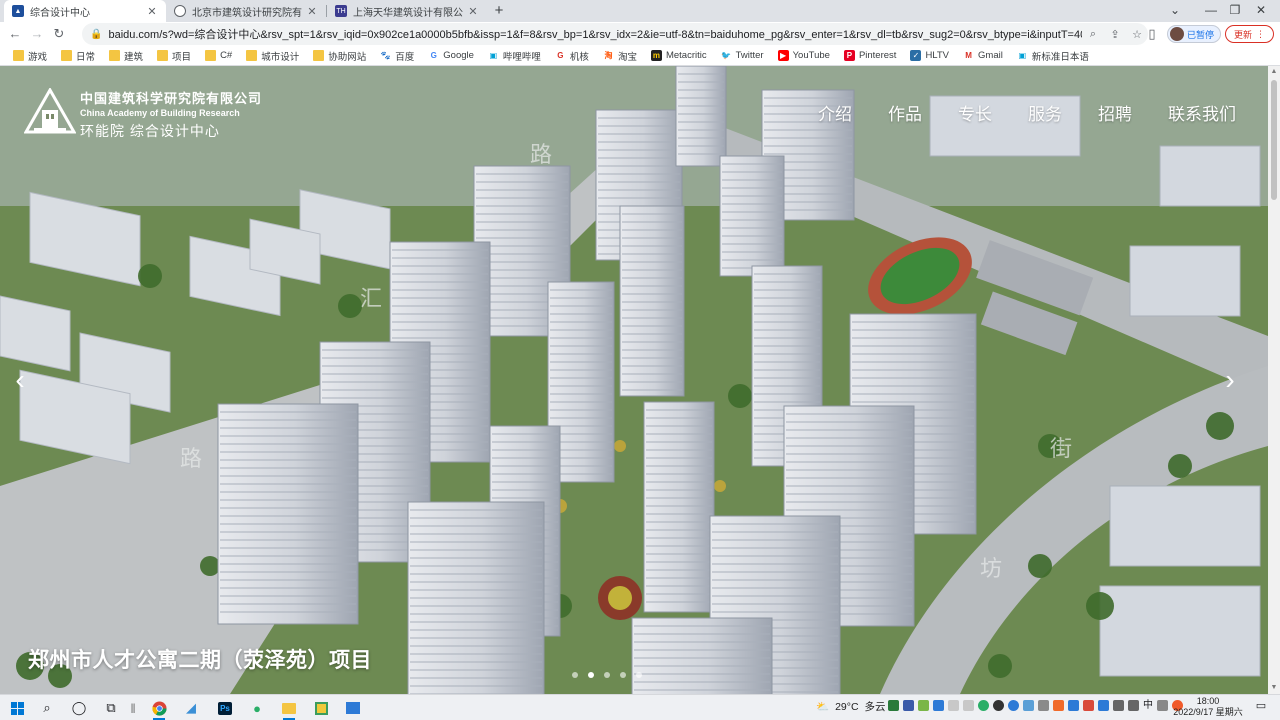  What do you see at coordinates (1115, 34) in the screenshot?
I see `share-icon: ⇪` at bounding box center [1115, 34].